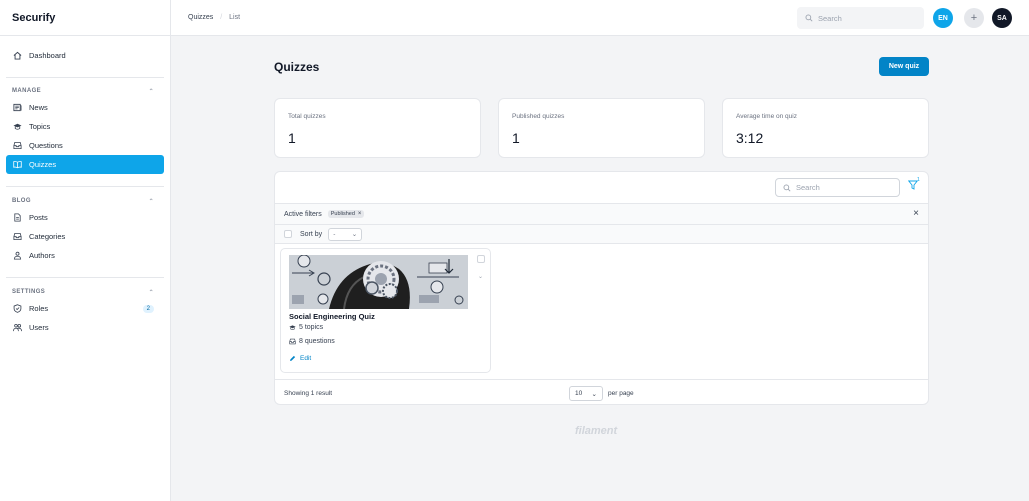 The width and height of the screenshot is (1029, 501). Describe the element at coordinates (378, 282) in the screenshot. I see `quiz-thumbnail` at that location.